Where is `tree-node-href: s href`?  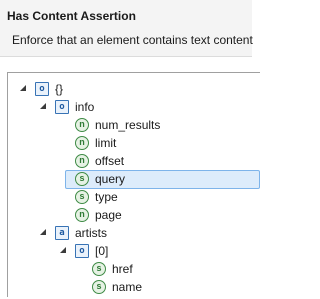 tree-node-href: s href is located at coordinates (134, 269).